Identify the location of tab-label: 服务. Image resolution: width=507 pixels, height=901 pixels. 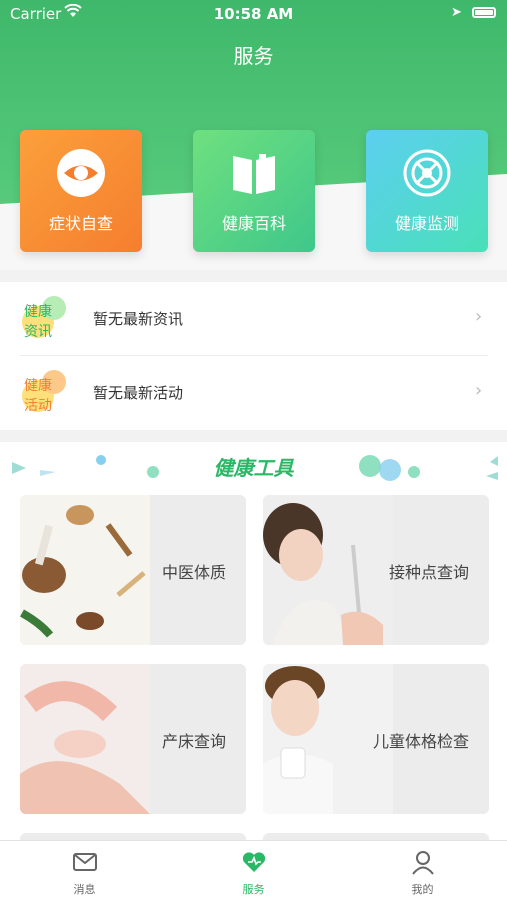
(253, 889).